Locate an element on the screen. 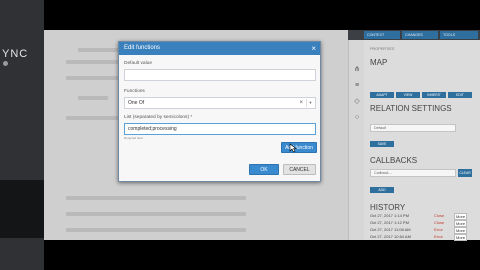 The height and width of the screenshot is (270, 480). list-label: List (separated by semicolons) * is located at coordinates (158, 117).